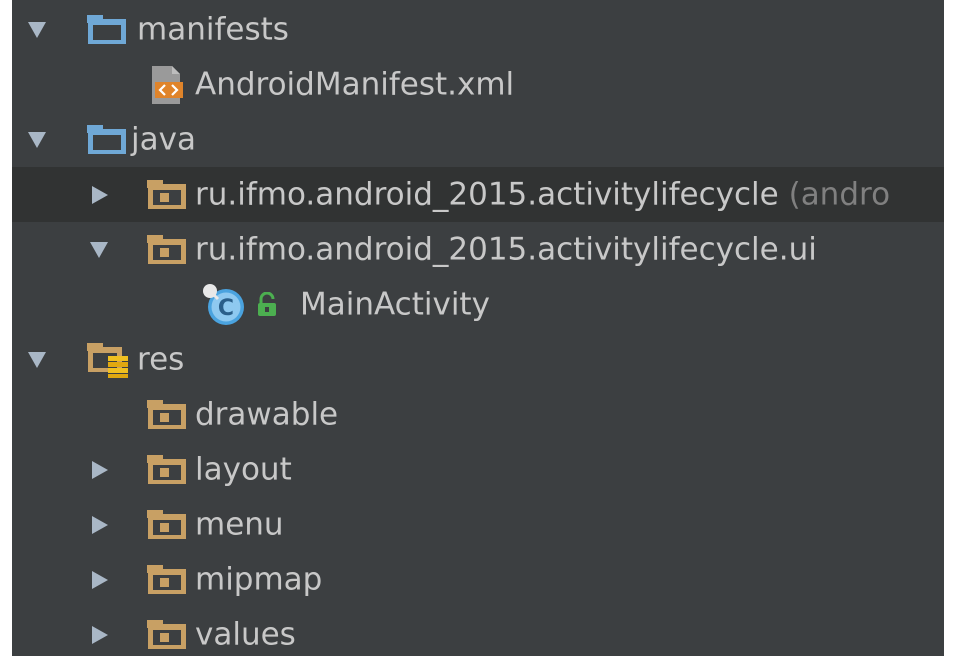  What do you see at coordinates (478, 414) in the screenshot?
I see `tree-node-drawable: drawable` at bounding box center [478, 414].